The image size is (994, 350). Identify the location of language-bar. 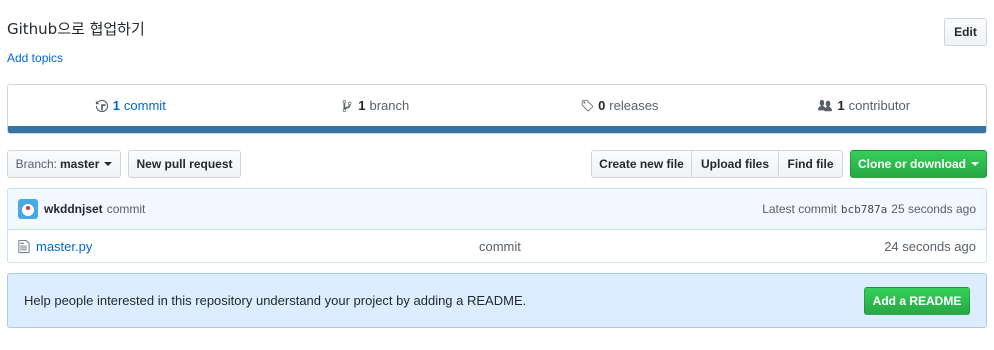
(497, 129).